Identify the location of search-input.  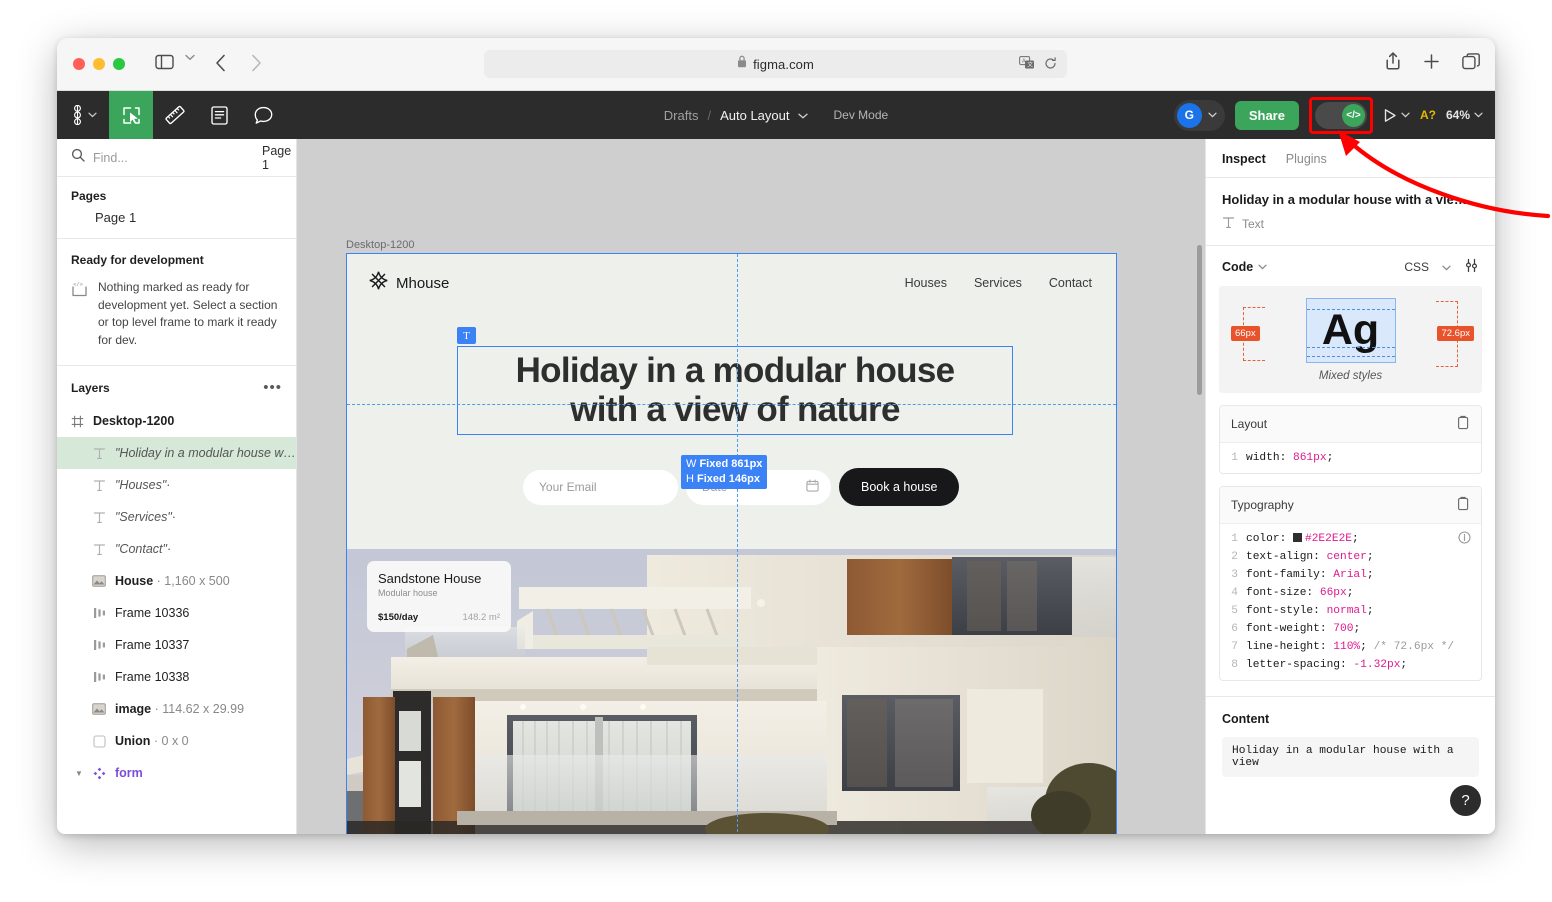
(173, 157).